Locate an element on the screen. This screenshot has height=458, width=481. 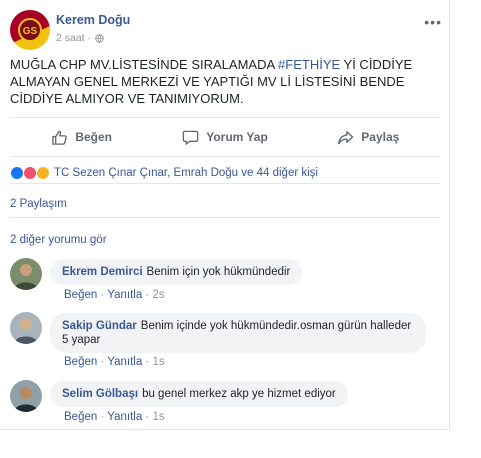
shares-row: 2 Paylaşım is located at coordinates (225, 205).